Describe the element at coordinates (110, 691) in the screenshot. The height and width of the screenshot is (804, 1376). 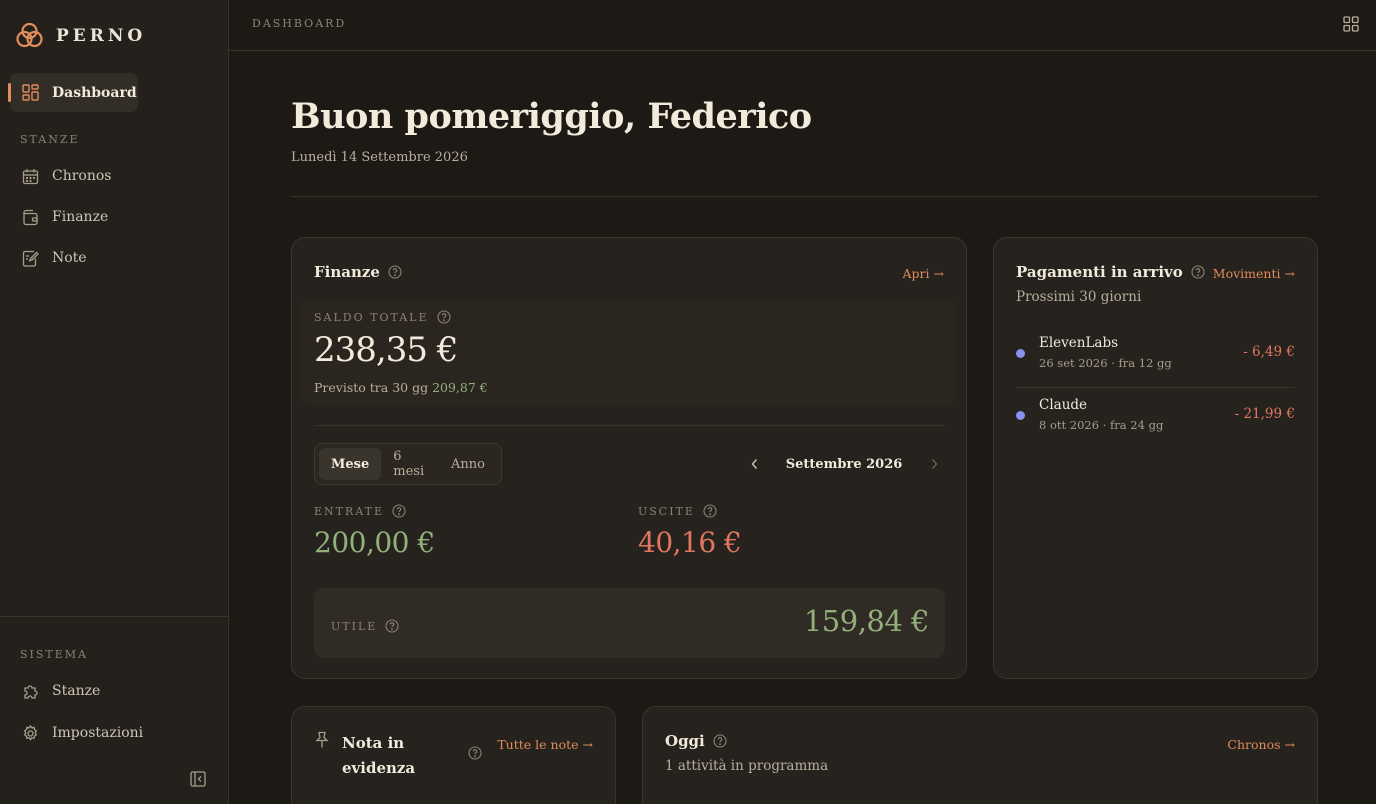
I see `sidebar-item-stanze: Stanze` at that location.